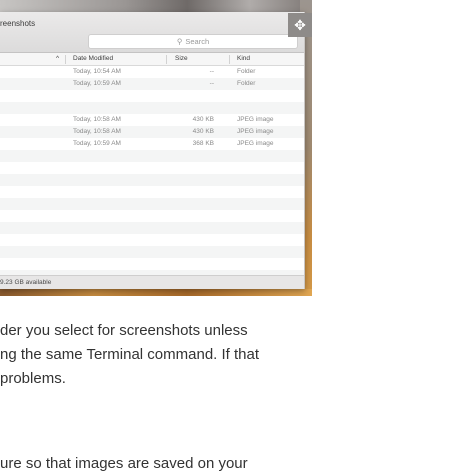 The width and height of the screenshot is (470, 476). Describe the element at coordinates (124, 330) in the screenshot. I see `article-text-line: der you select for screenshots unless` at that location.